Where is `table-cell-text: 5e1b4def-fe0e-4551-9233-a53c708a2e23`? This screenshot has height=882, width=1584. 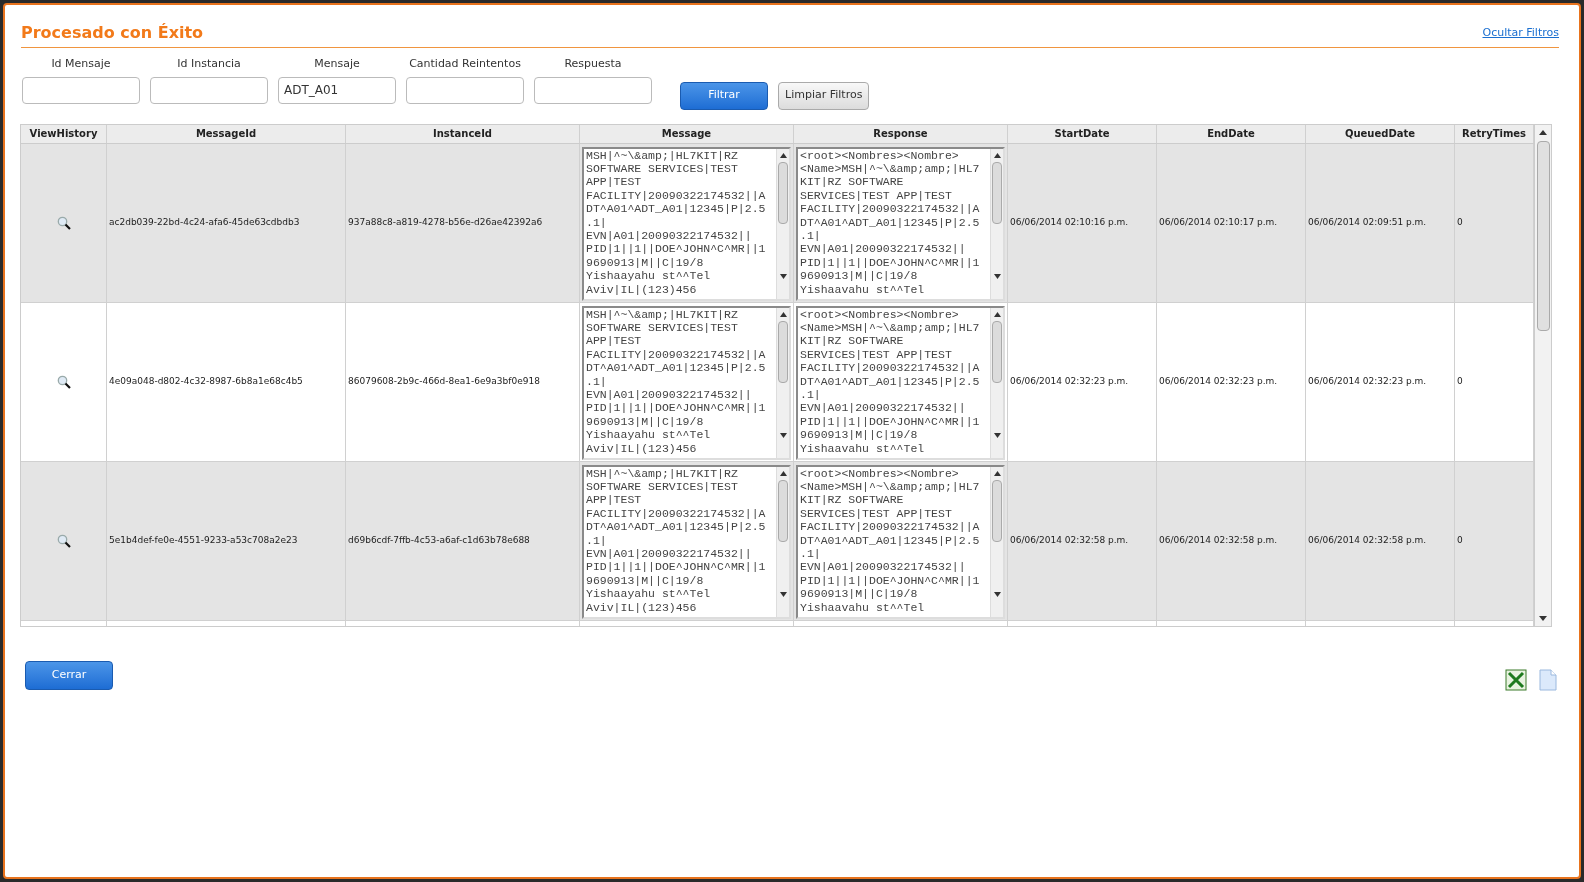
table-cell-text: 5e1b4def-fe0e-4551-9233-a53c708a2e23 is located at coordinates (203, 540).